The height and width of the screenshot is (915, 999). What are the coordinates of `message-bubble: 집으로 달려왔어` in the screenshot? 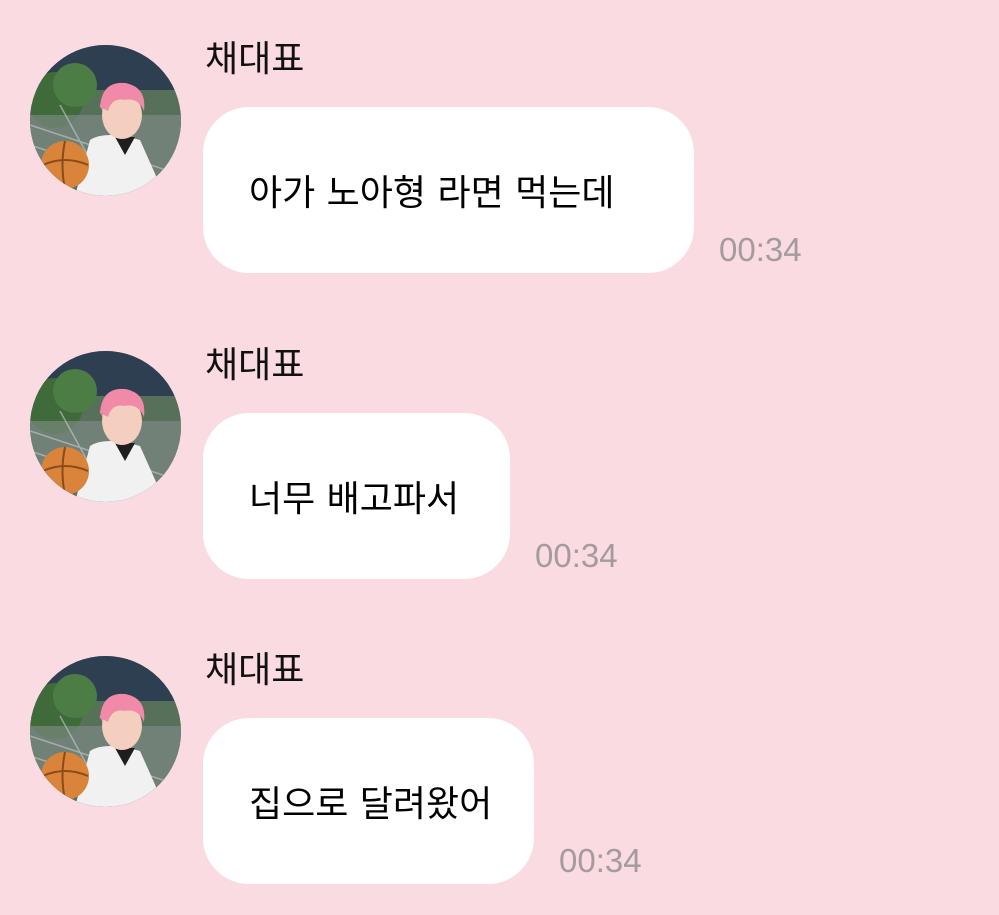 It's located at (368, 801).